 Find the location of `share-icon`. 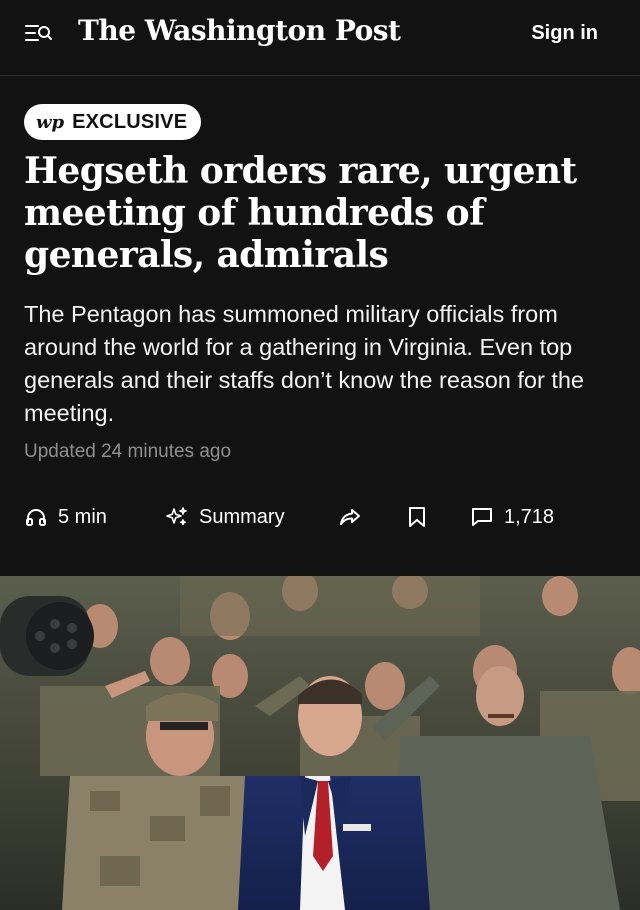

share-icon is located at coordinates (350, 517).